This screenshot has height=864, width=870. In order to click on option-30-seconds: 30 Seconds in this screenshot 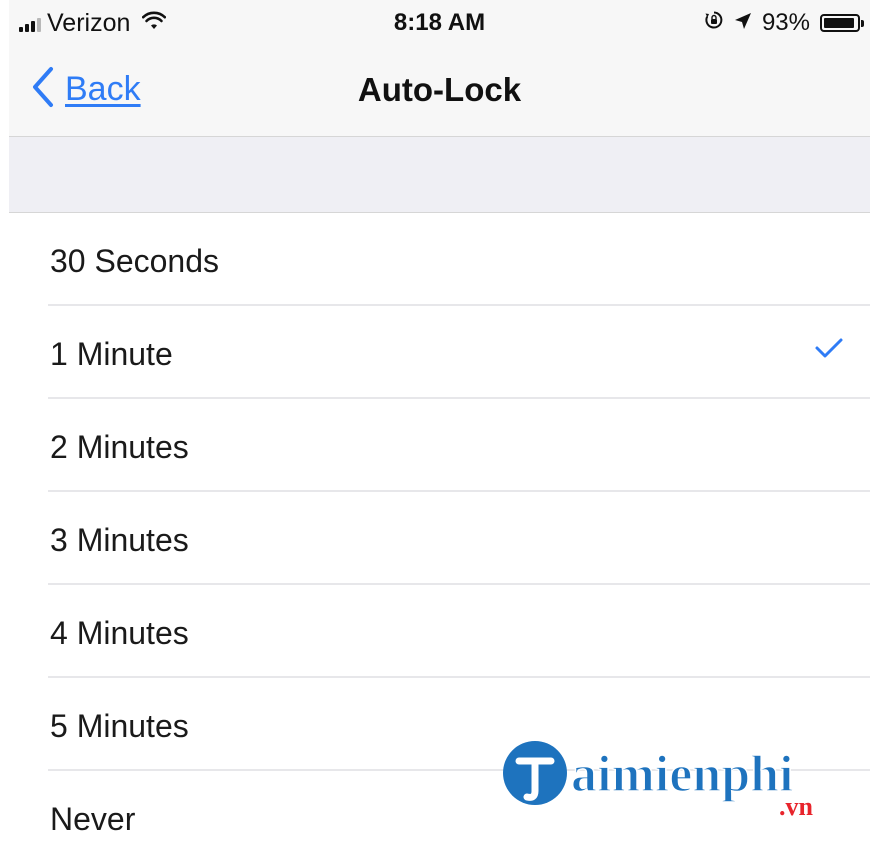, I will do `click(439, 259)`.